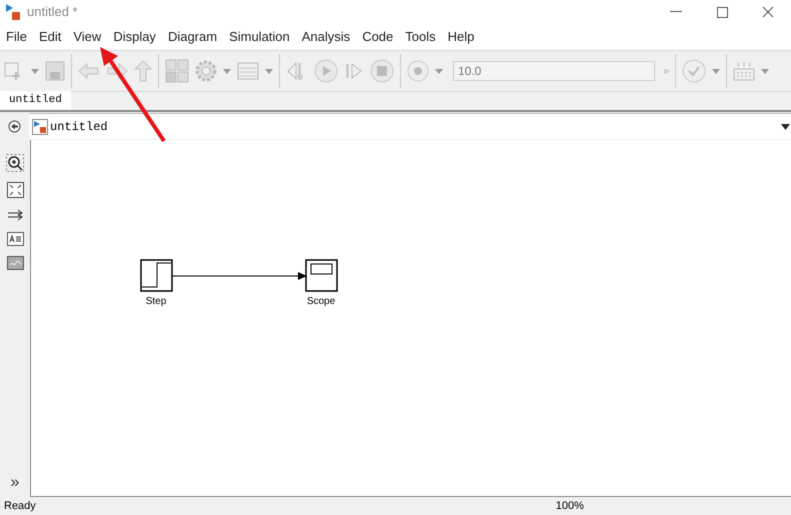 This screenshot has height=515, width=791. What do you see at coordinates (354, 71) in the screenshot?
I see `step-forward-icon` at bounding box center [354, 71].